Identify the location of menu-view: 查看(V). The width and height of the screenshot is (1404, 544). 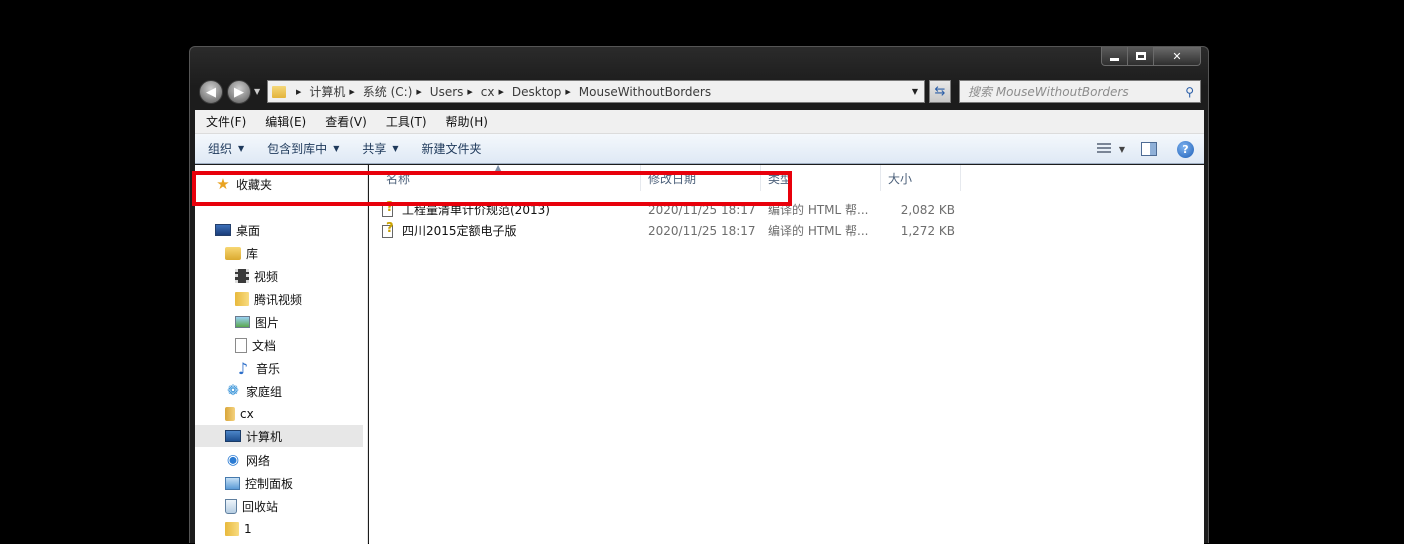
(344, 121).